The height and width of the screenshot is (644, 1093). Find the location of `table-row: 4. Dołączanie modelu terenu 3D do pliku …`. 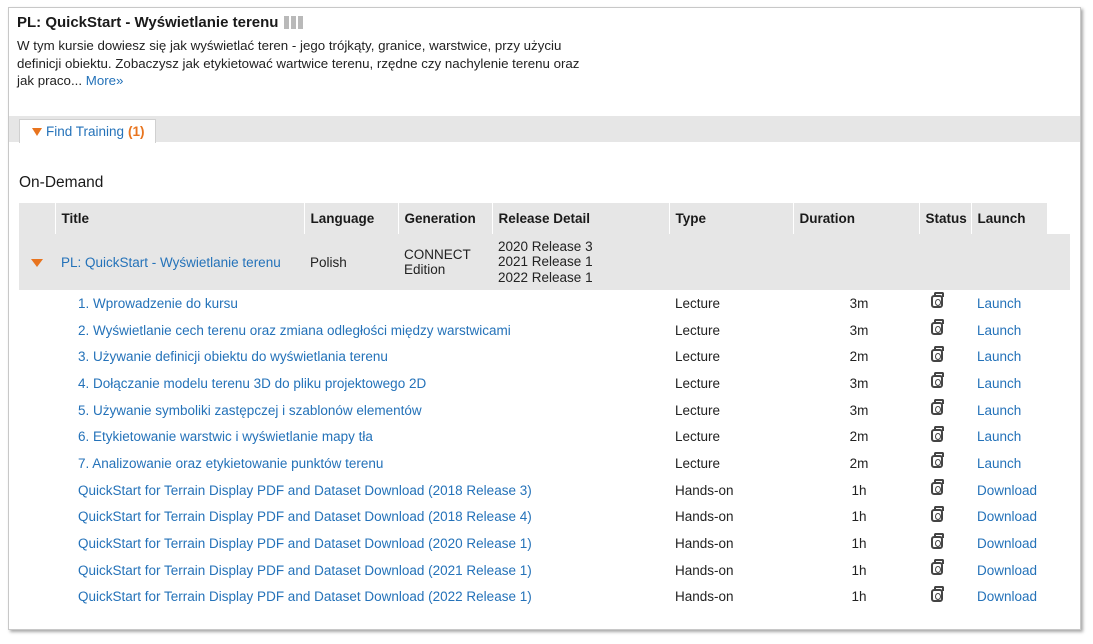

table-row: 4. Dołączanie modelu terenu 3D do pliku … is located at coordinates (544, 383).